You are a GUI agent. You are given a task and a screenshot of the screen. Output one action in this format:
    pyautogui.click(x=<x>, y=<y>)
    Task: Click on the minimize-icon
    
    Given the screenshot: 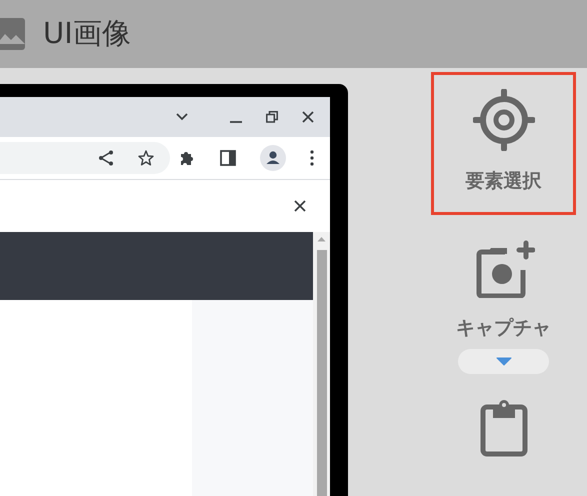 What is the action you would take?
    pyautogui.click(x=236, y=122)
    